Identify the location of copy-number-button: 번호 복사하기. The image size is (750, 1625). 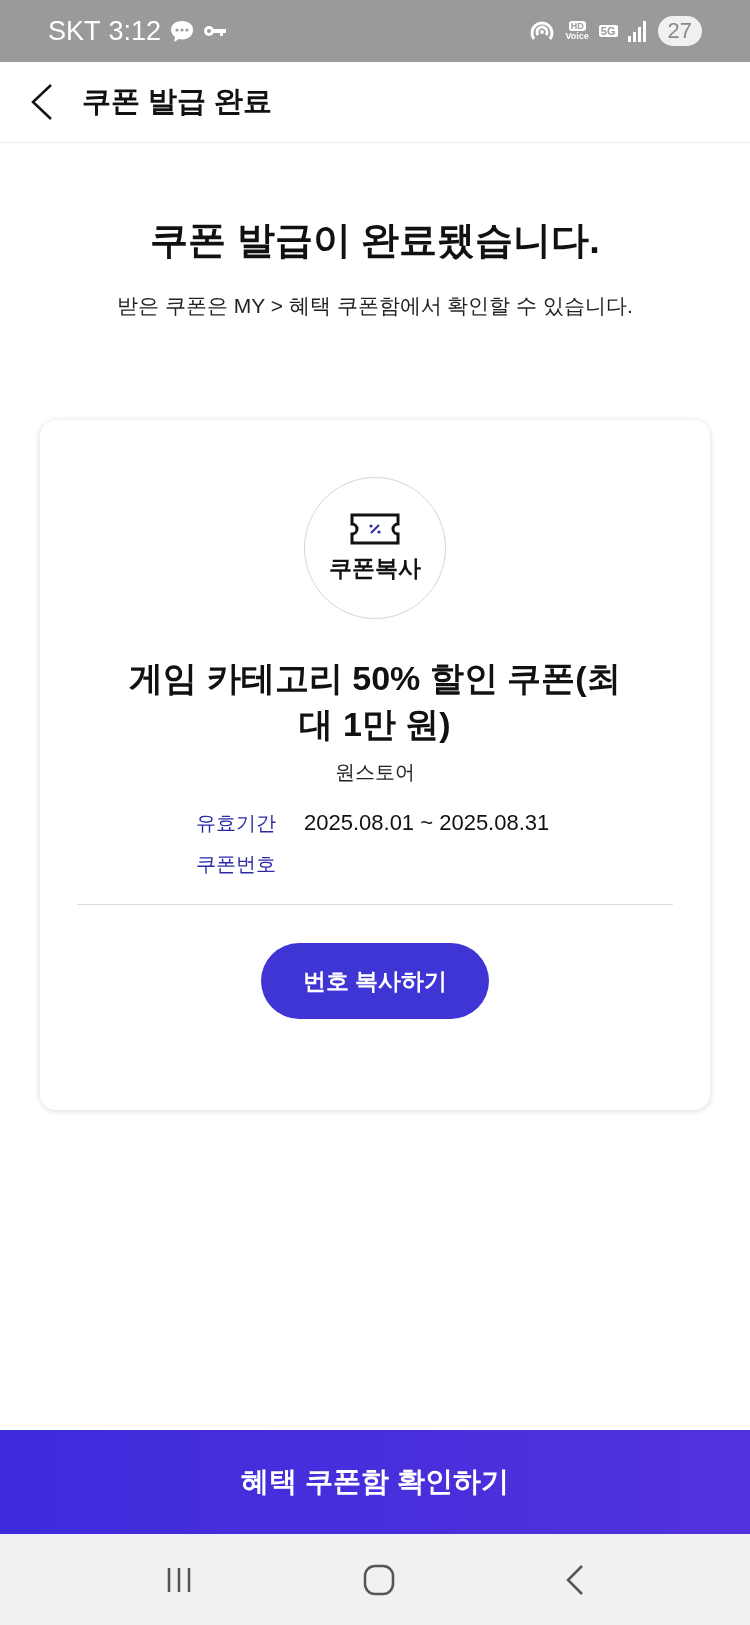
(375, 981).